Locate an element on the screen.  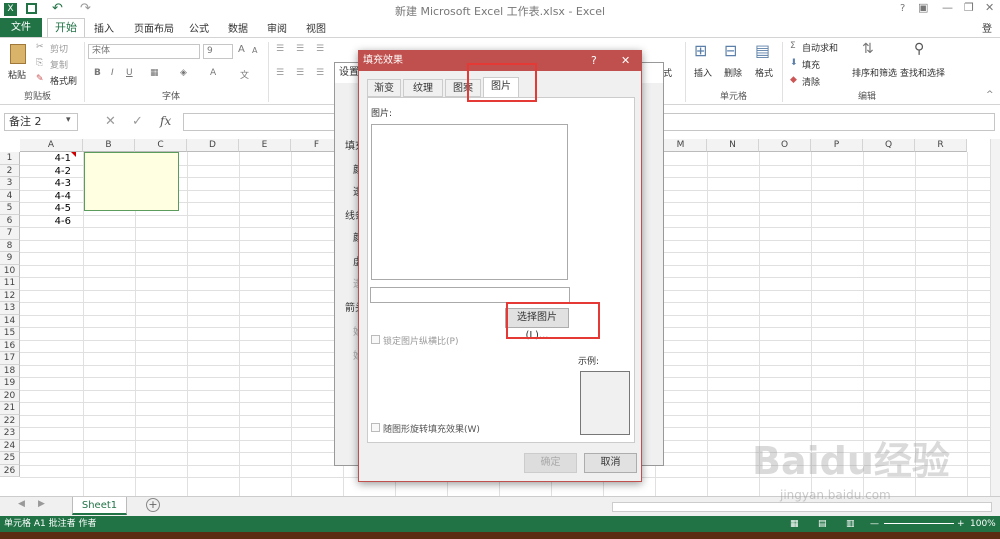
align-center-icon: ☰ is located at coordinates (300, 73).